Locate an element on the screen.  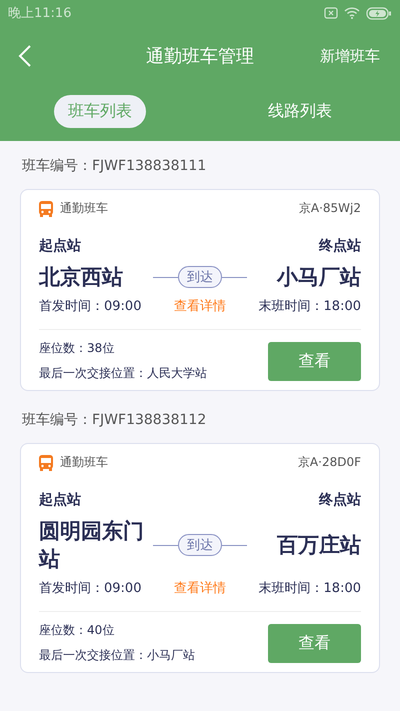
end-station: 小马厂站 is located at coordinates (318, 277).